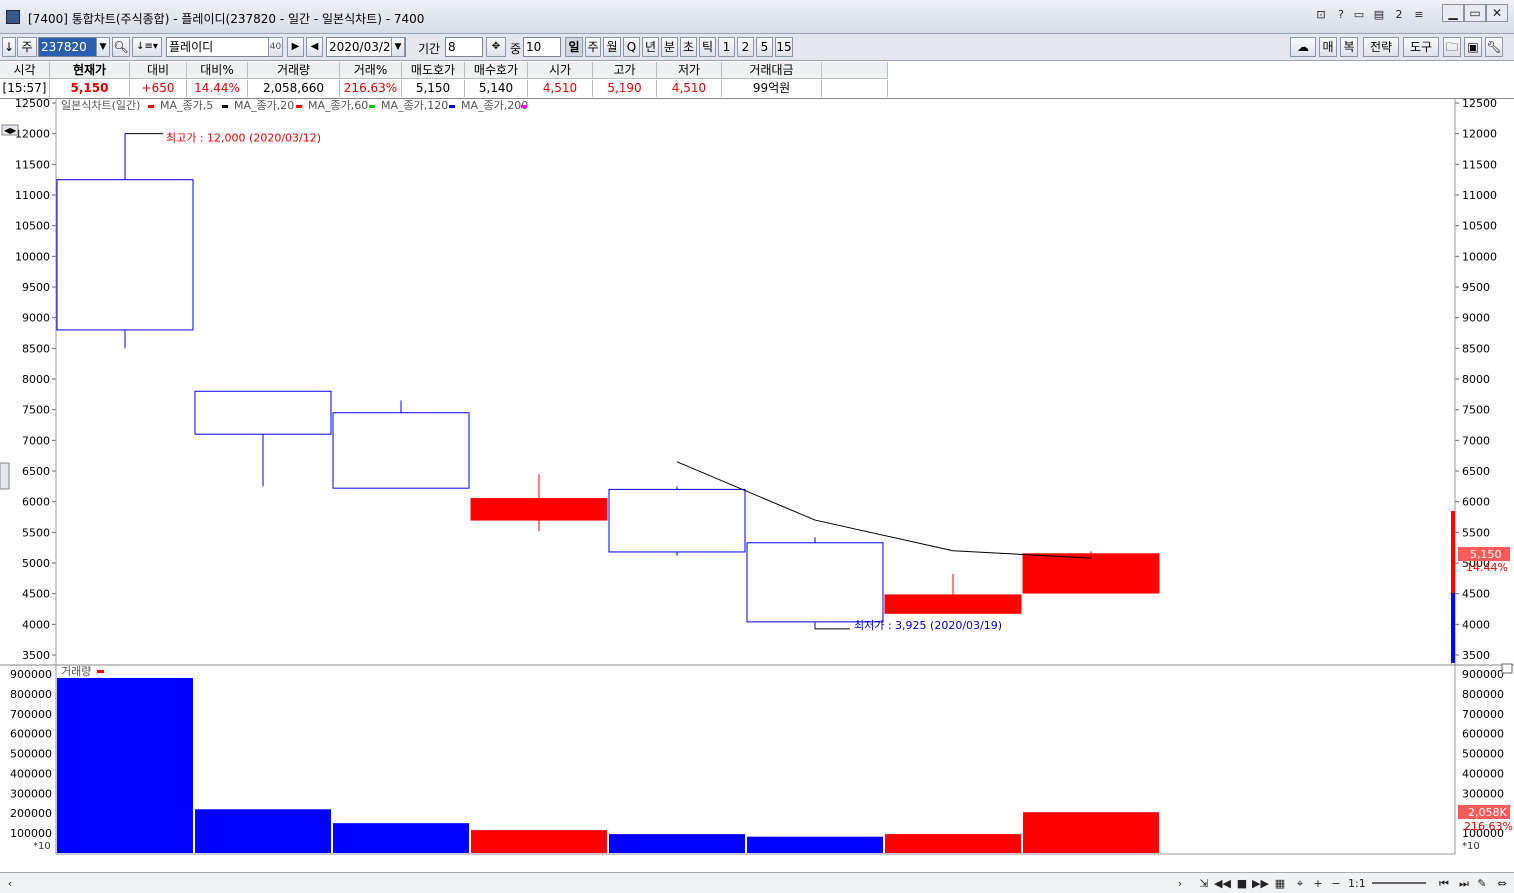 Image resolution: width=1514 pixels, height=893 pixels. I want to click on menu-icon: ≡, so click(1419, 15).